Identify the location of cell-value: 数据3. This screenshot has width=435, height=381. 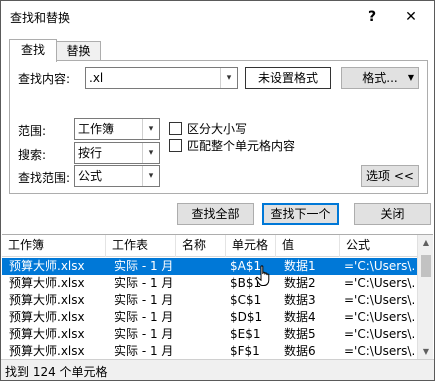
(300, 300).